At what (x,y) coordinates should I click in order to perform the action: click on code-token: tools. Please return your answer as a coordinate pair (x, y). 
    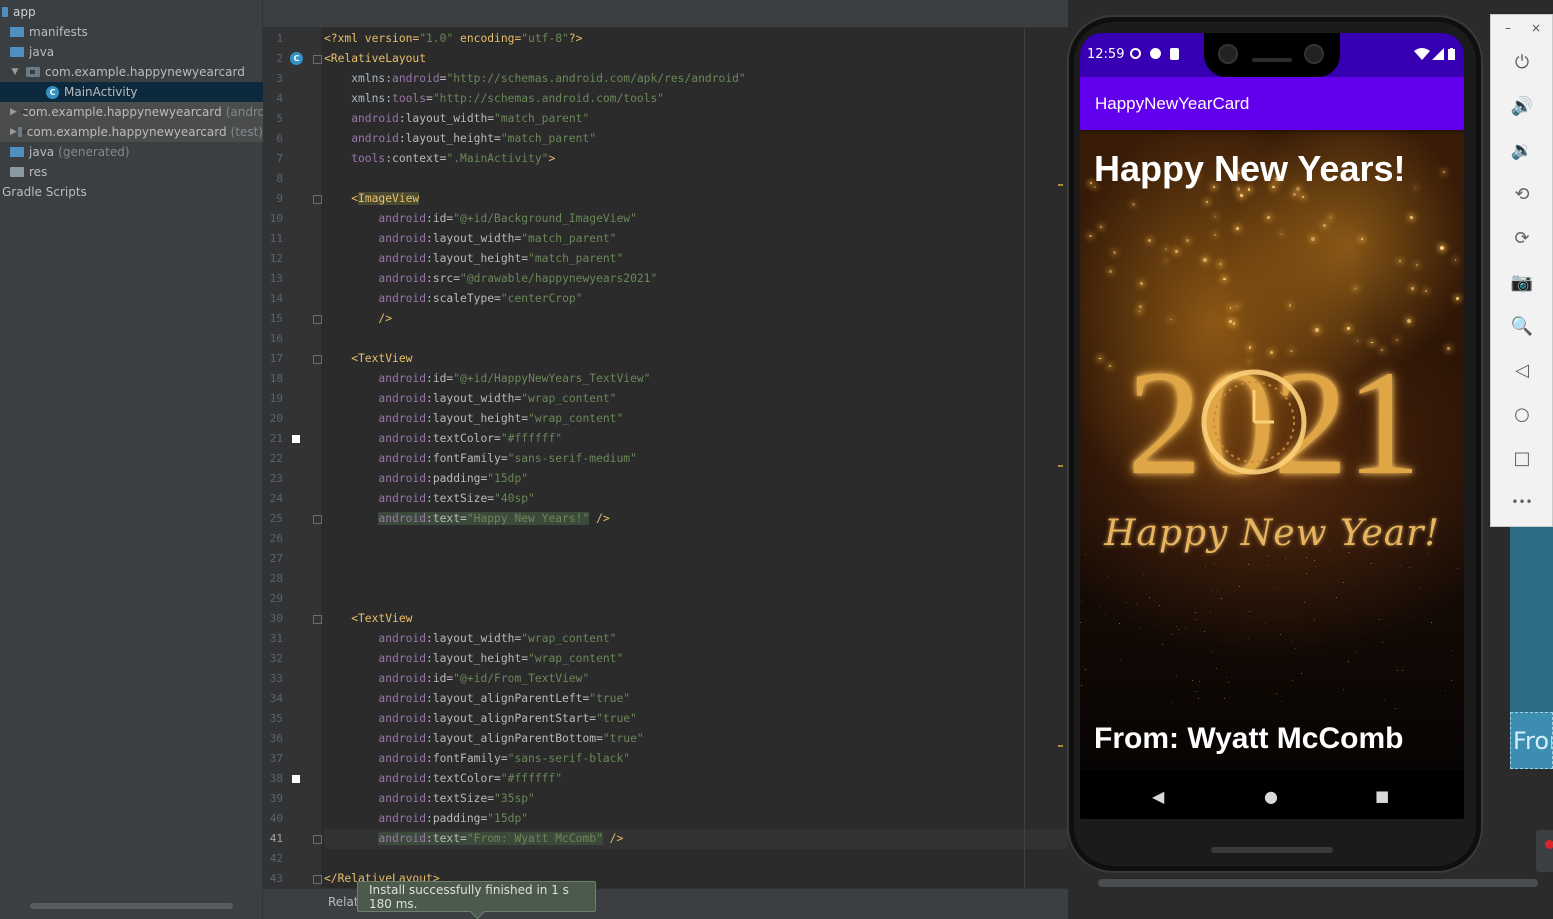
    Looking at the image, I should click on (409, 98).